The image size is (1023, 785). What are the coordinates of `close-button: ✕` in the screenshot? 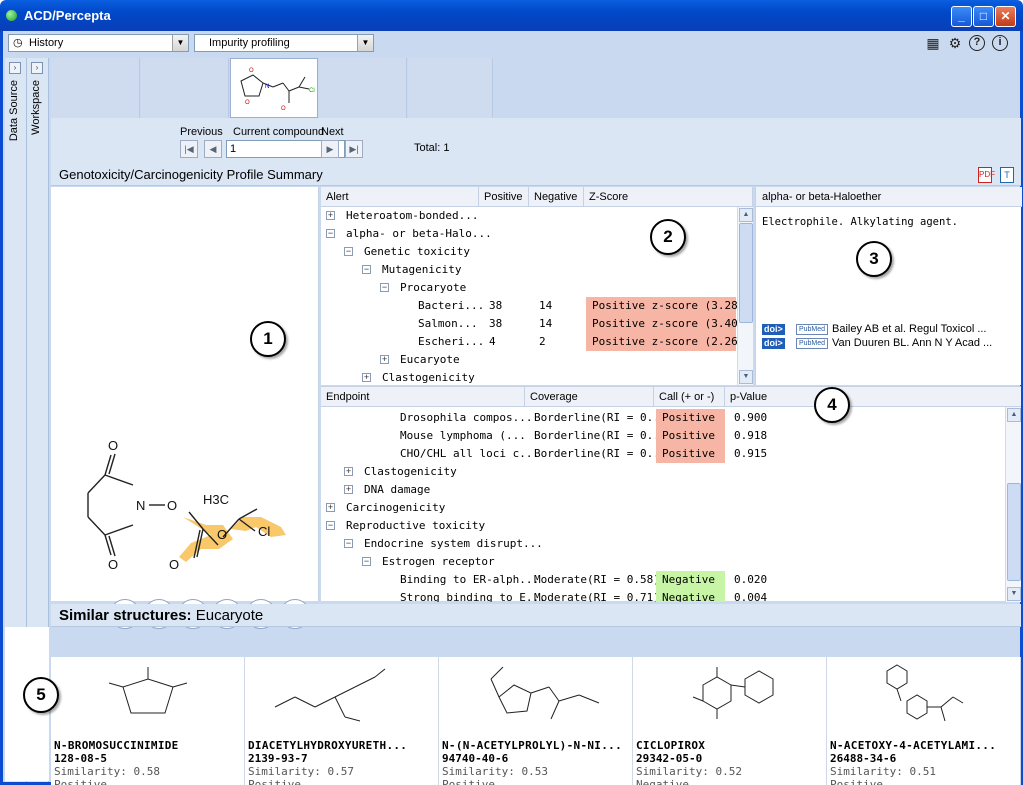 It's located at (1005, 16).